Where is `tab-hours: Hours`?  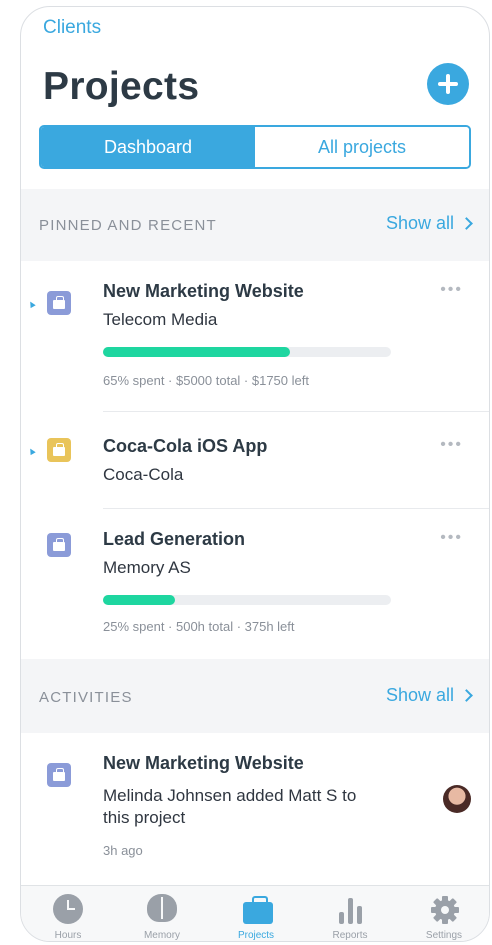
tab-hours: Hours is located at coordinates (68, 913).